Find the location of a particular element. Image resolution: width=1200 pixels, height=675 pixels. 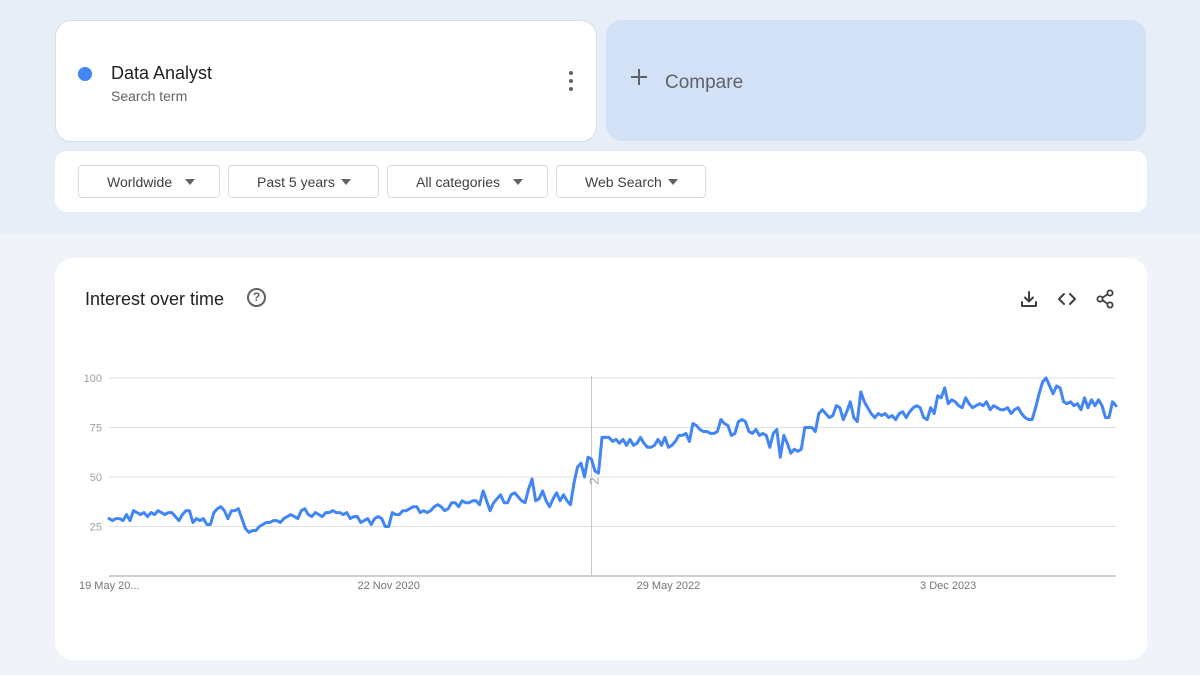

y-tick-label: 25 is located at coordinates (96, 528).